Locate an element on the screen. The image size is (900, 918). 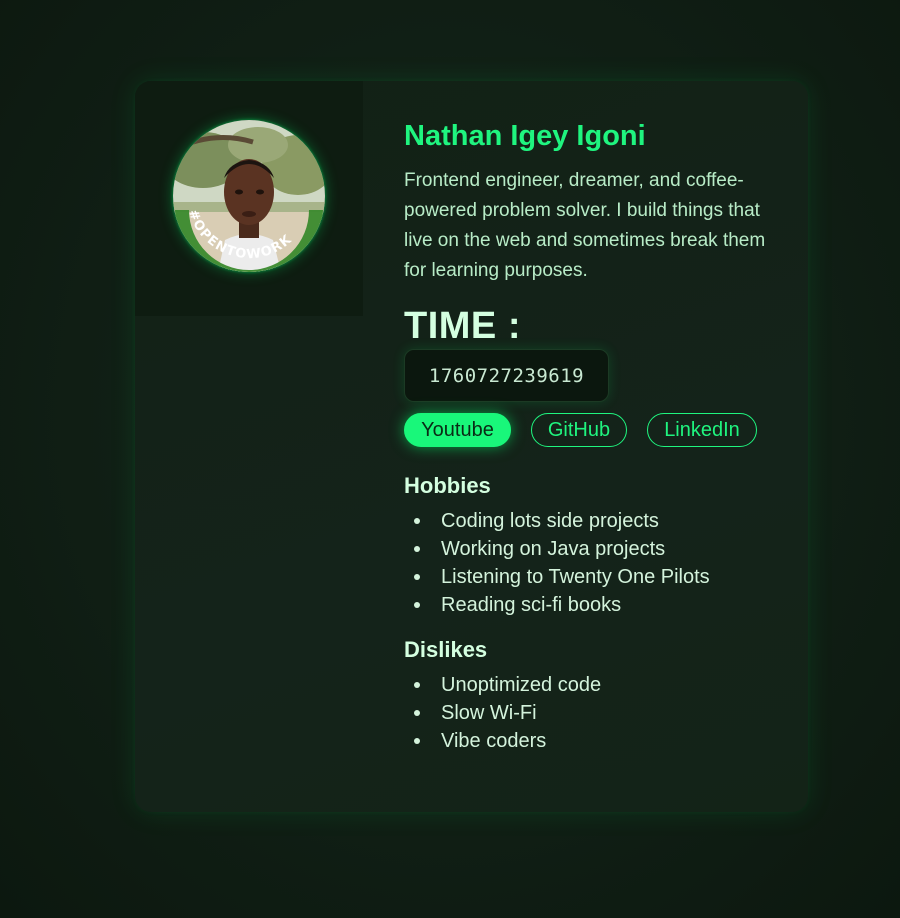
time-label: TIME : is located at coordinates (462, 326).